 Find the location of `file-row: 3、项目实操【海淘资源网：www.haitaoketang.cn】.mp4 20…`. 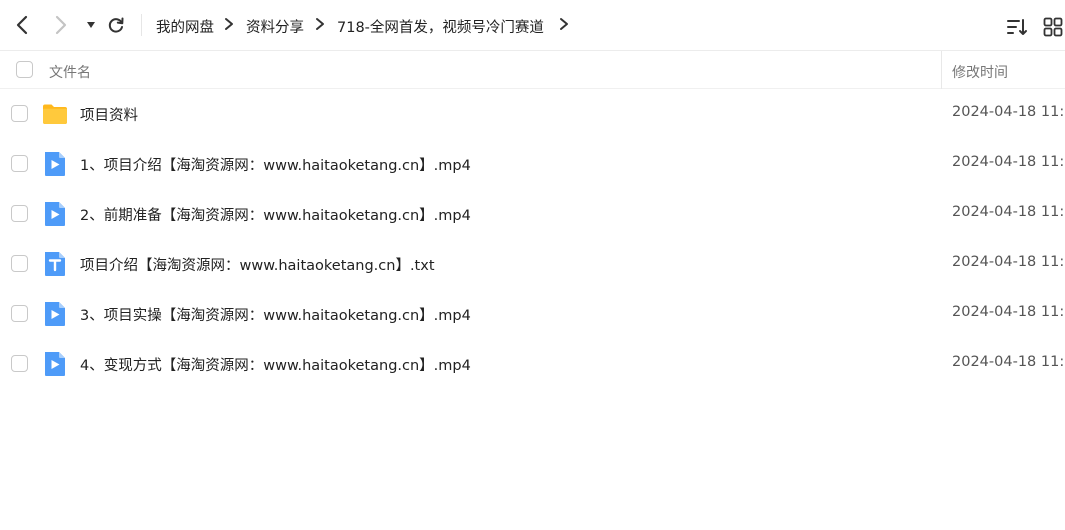

file-row: 3、项目实操【海淘资源网：www.haitaoketang.cn】.mp4 20… is located at coordinates (532, 314).